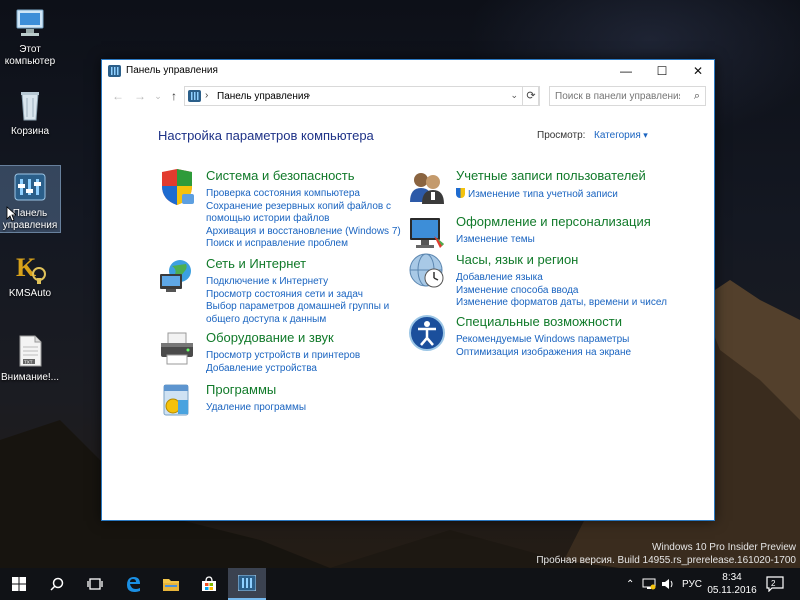 The height and width of the screenshot is (600, 800). I want to click on forward-arrow-icon: →, so click(140, 96).